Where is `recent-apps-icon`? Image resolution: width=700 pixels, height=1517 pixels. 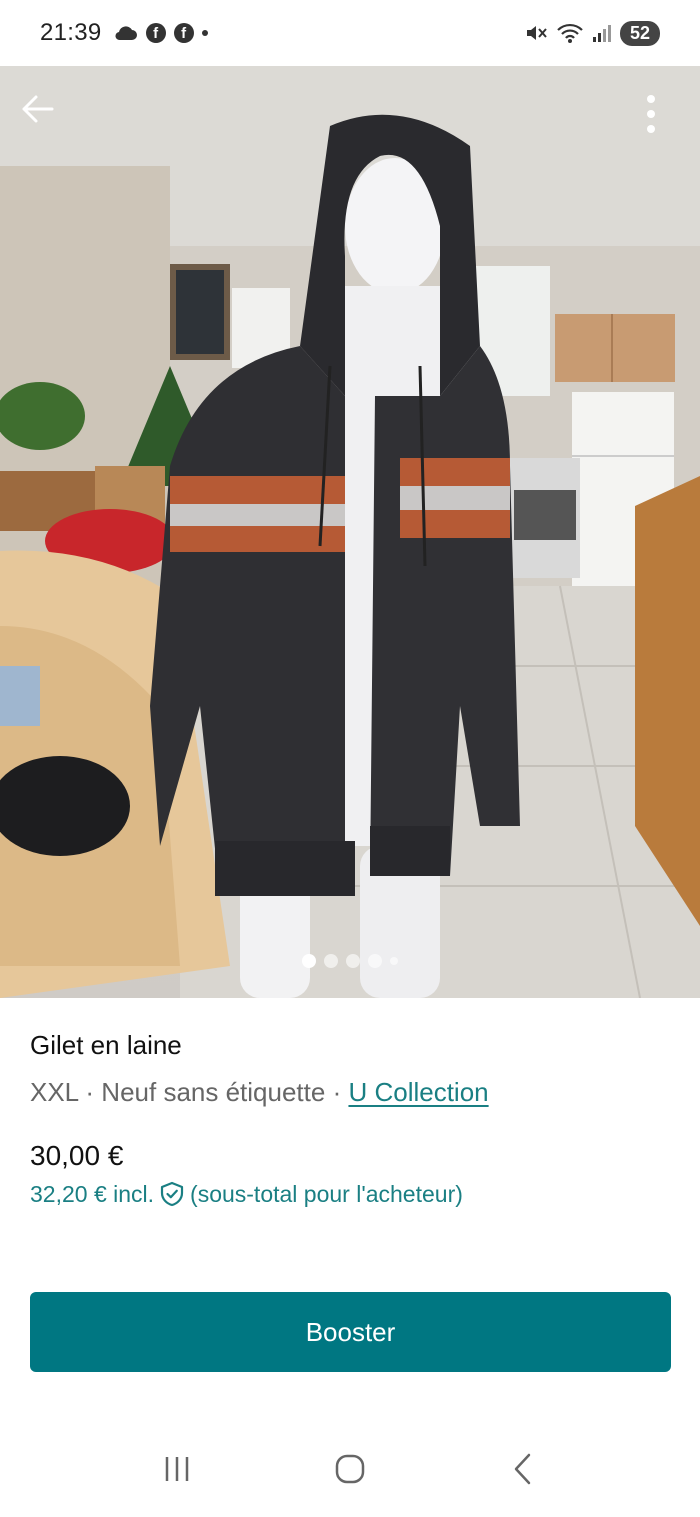 recent-apps-icon is located at coordinates (176, 1468).